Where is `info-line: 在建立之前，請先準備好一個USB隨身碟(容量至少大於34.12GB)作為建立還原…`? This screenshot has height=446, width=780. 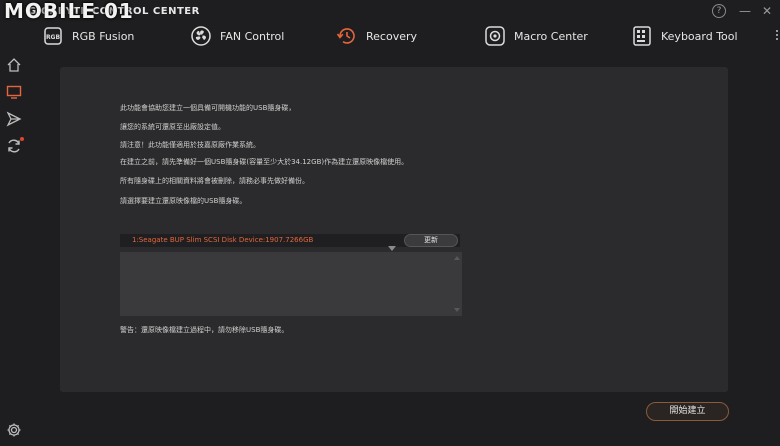
info-line: 在建立之前，請先準備好一個USB隨身碟(容量至少大於34.12GB)作為建立還原… is located at coordinates (264, 162).